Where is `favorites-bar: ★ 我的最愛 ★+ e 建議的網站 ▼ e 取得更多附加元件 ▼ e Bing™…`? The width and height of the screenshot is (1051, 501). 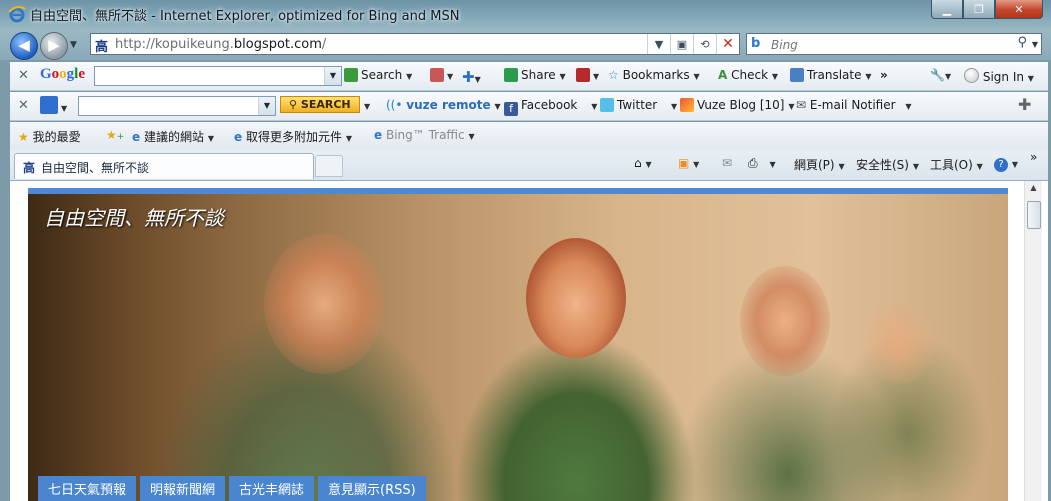 favorites-bar: ★ 我的最愛 ★+ e 建議的網站 ▼ e 取得更多附加元件 ▼ e Bing™… is located at coordinates (529, 136).